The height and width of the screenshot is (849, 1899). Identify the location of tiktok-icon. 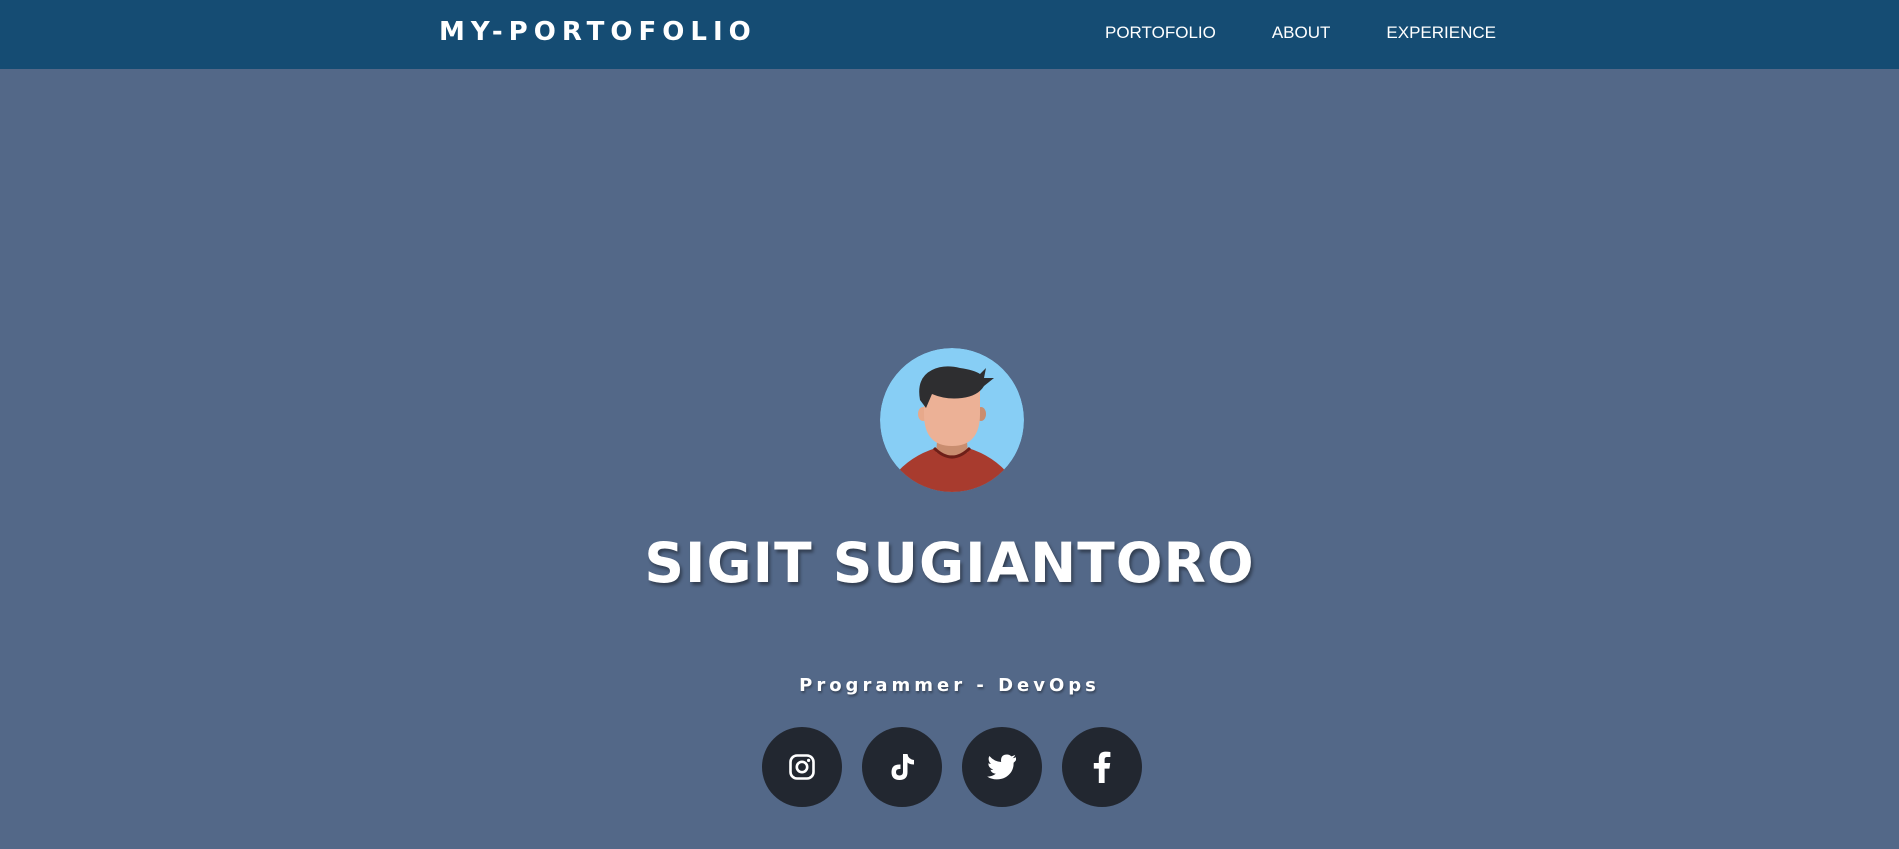
(902, 767).